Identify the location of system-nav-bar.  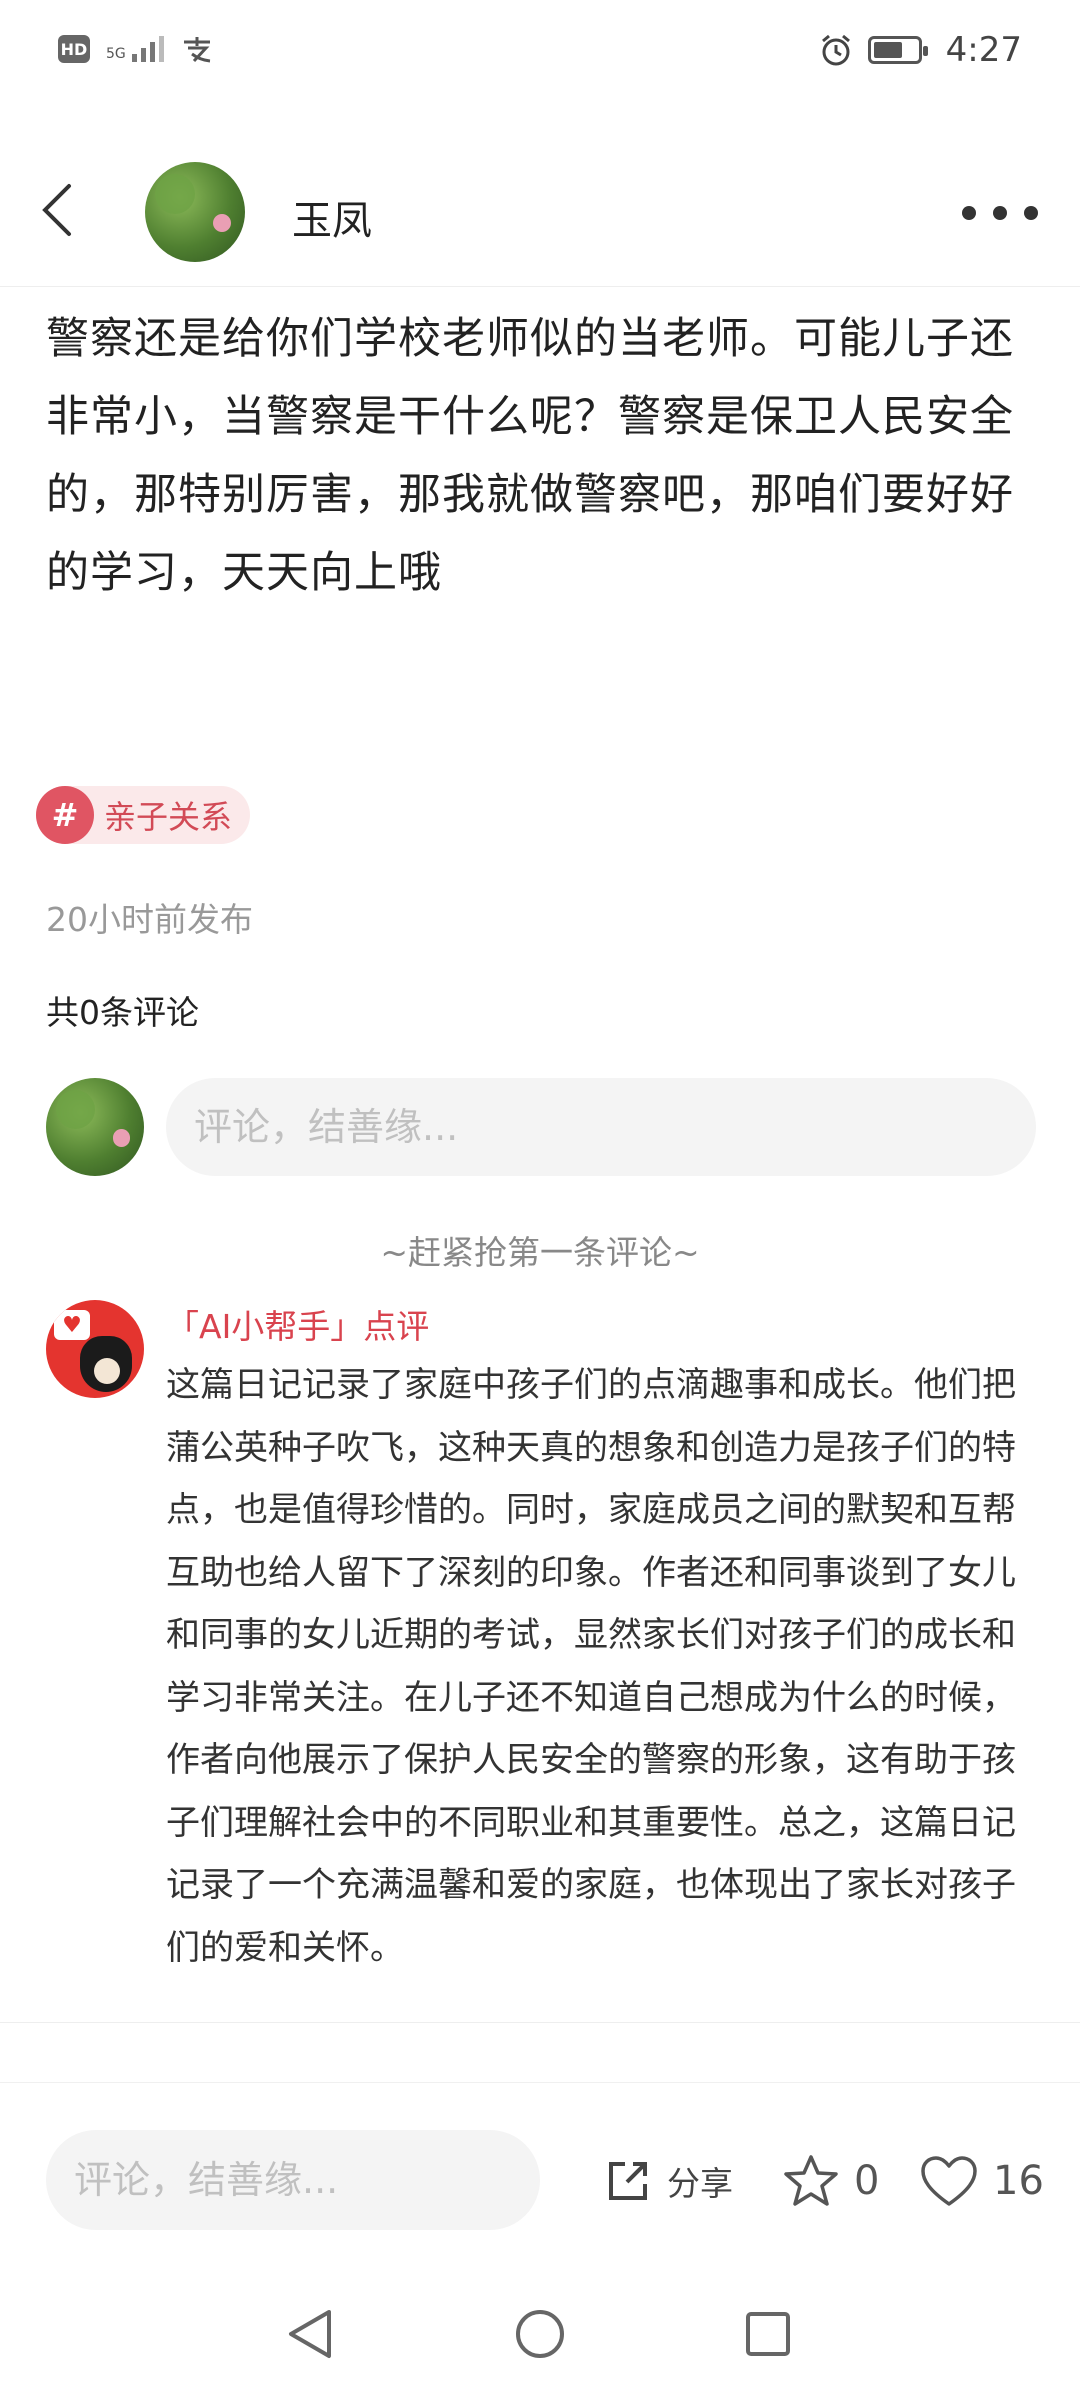
(540, 2335).